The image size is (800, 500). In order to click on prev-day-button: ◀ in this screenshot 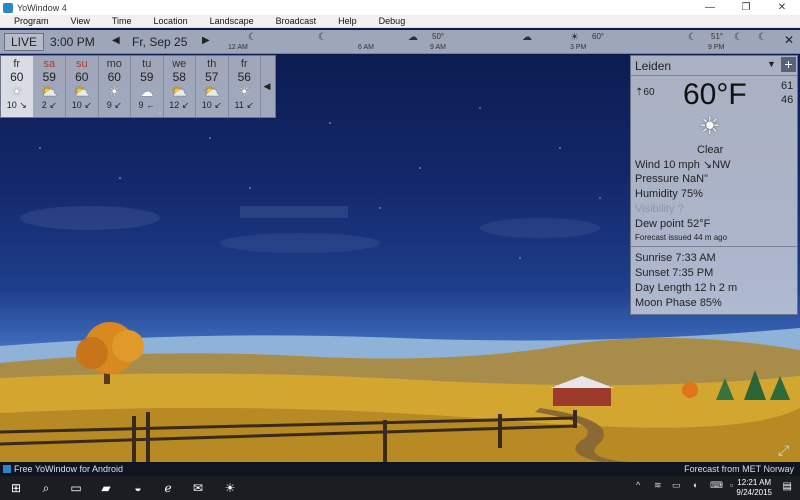, I will do `click(116, 40)`.